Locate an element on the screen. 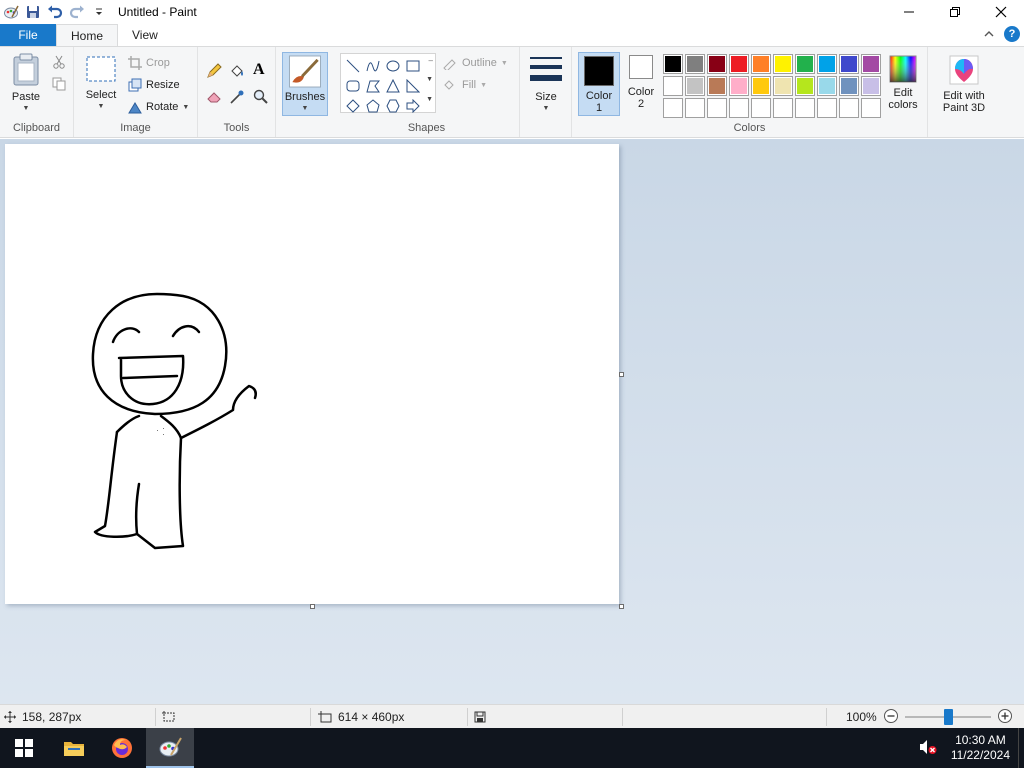  fill-bucket-icon is located at coordinates (237, 72).